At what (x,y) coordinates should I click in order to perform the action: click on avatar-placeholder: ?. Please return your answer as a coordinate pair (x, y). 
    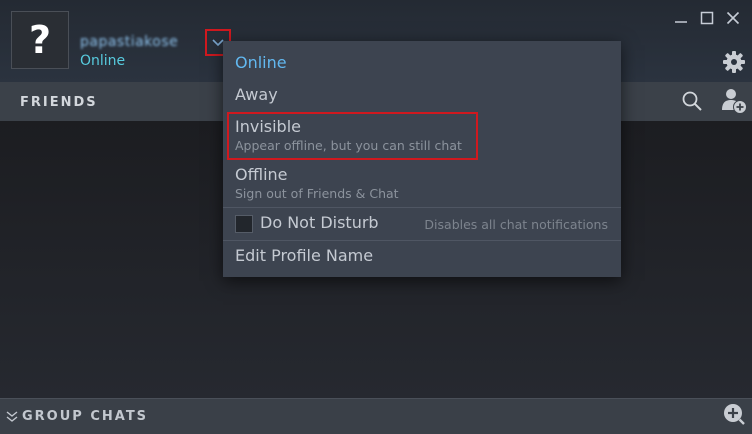
    Looking at the image, I should click on (40, 40).